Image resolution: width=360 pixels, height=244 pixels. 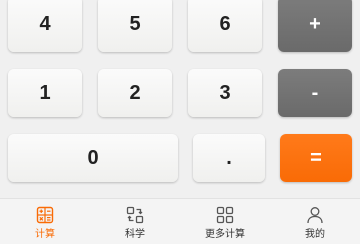 I want to click on tab-scientific-label: 科学, so click(x=135, y=234).